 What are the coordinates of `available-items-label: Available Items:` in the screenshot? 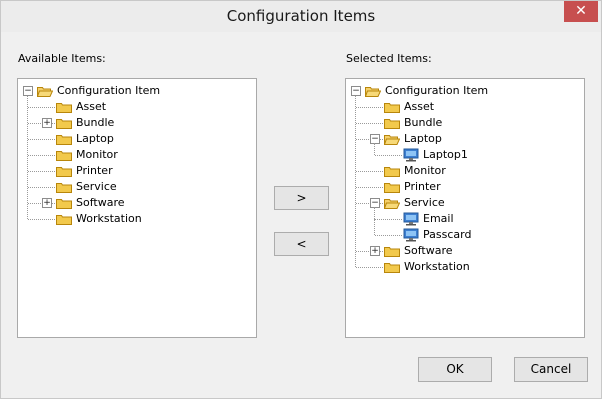 It's located at (62, 58).